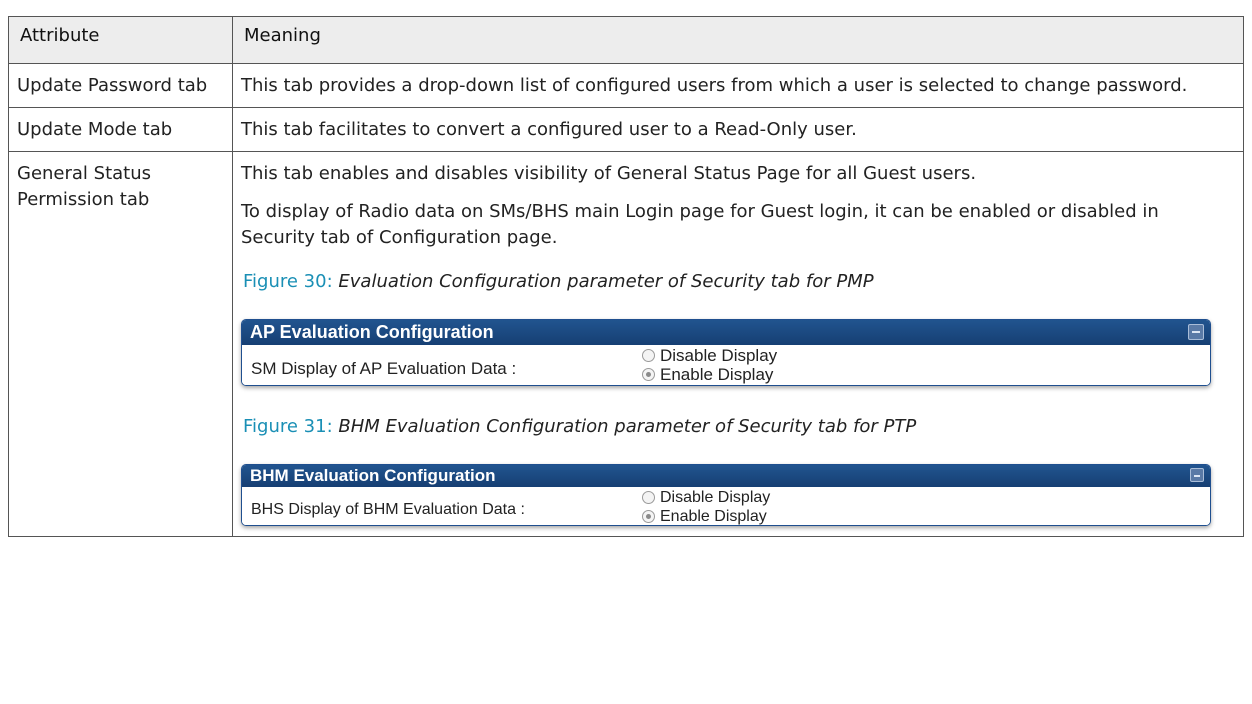 This screenshot has width=1252, height=704. I want to click on figure-number: Figure 31:, so click(288, 426).